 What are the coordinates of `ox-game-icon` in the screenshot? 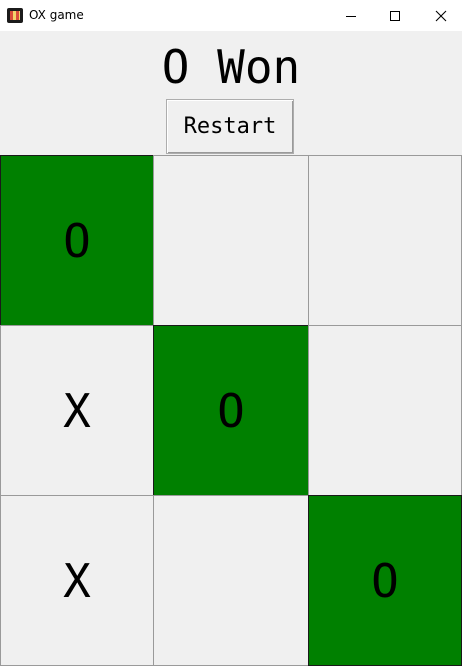 It's located at (15, 15).